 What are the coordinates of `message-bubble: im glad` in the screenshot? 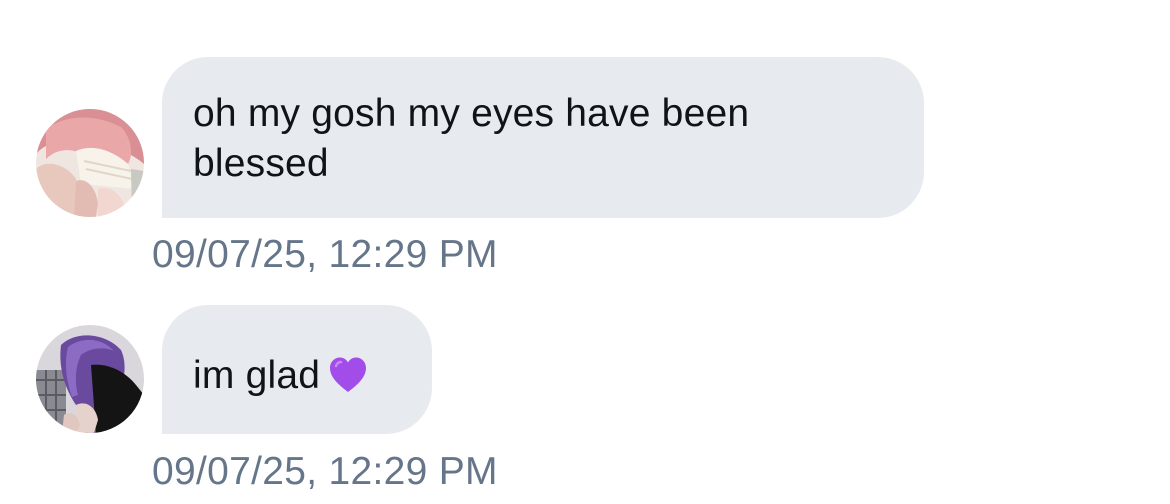 It's located at (297, 369).